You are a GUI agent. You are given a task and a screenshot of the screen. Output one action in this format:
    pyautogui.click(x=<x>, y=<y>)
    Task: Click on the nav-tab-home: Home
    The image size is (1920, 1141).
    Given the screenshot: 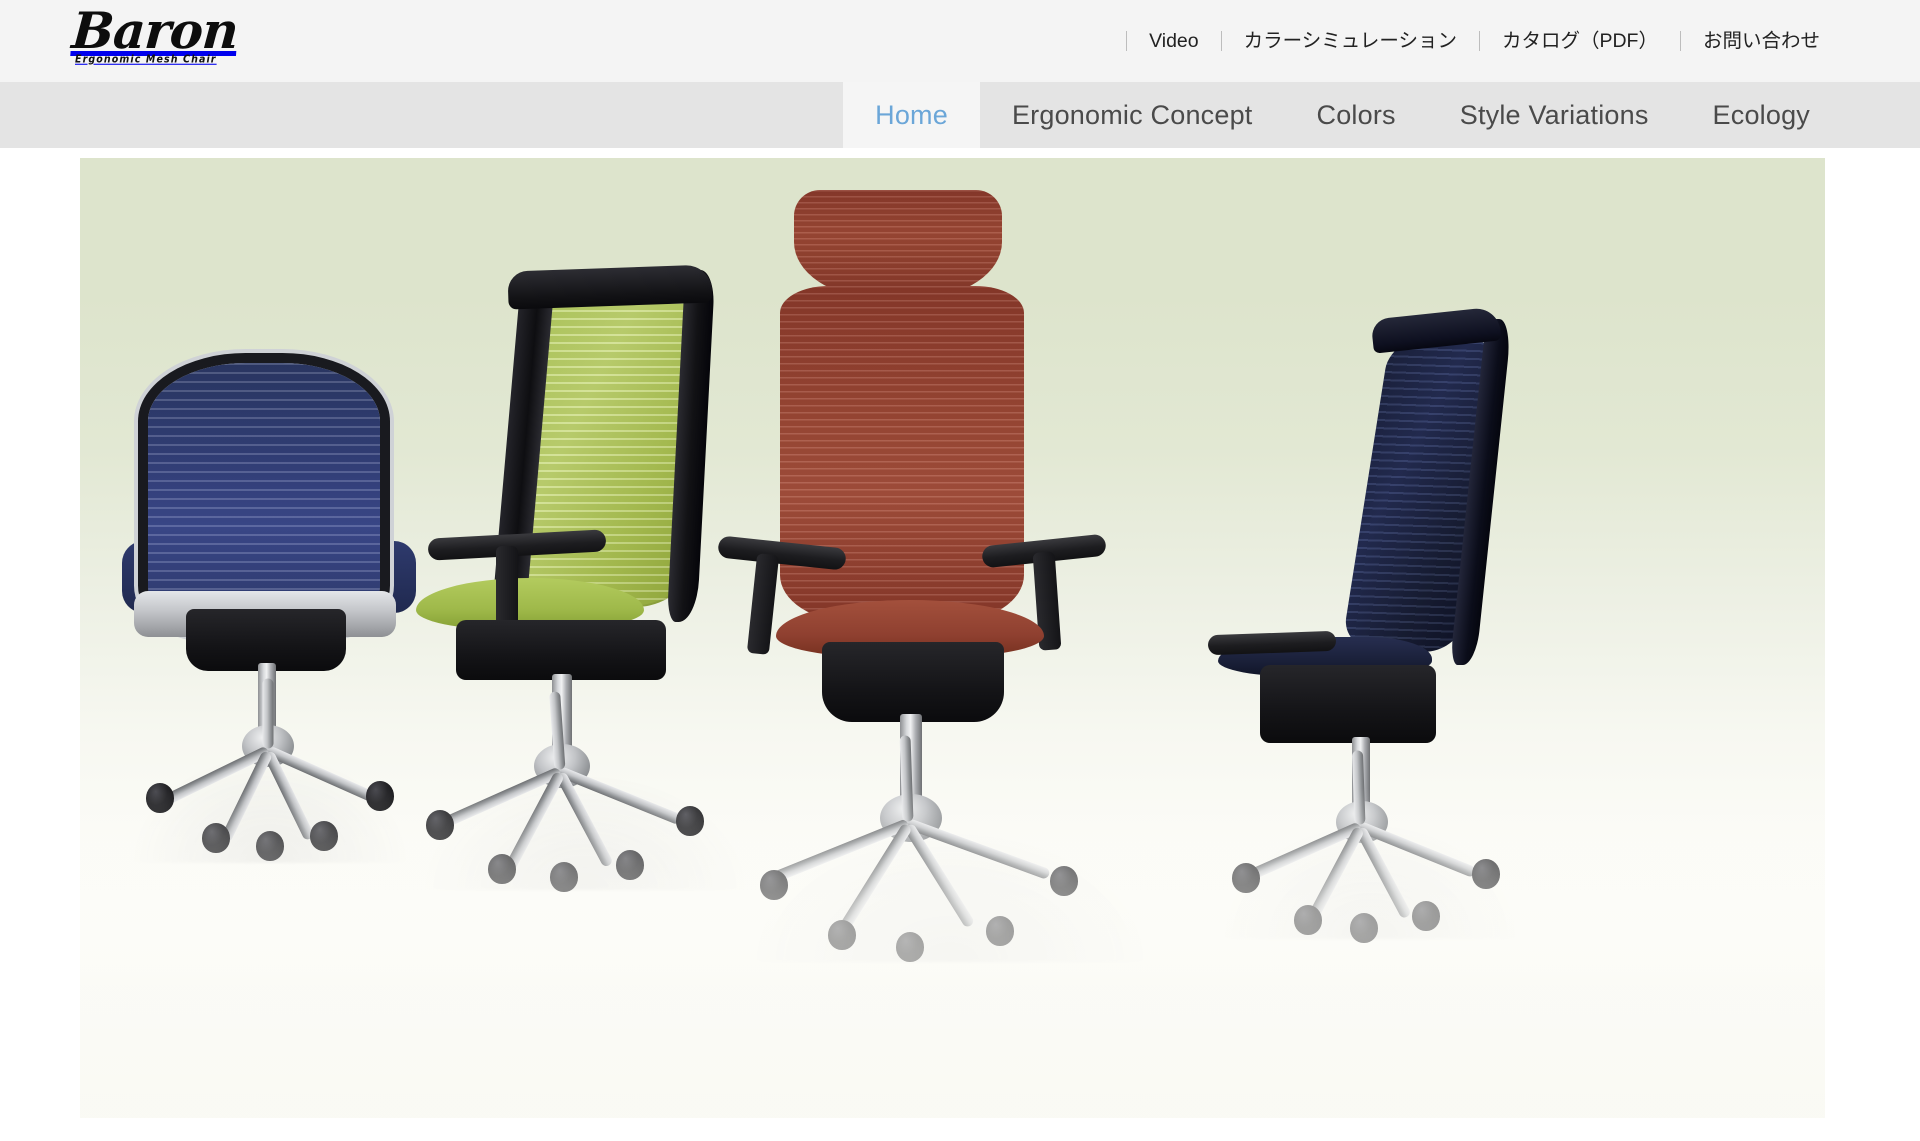 What is the action you would take?
    pyautogui.click(x=911, y=115)
    